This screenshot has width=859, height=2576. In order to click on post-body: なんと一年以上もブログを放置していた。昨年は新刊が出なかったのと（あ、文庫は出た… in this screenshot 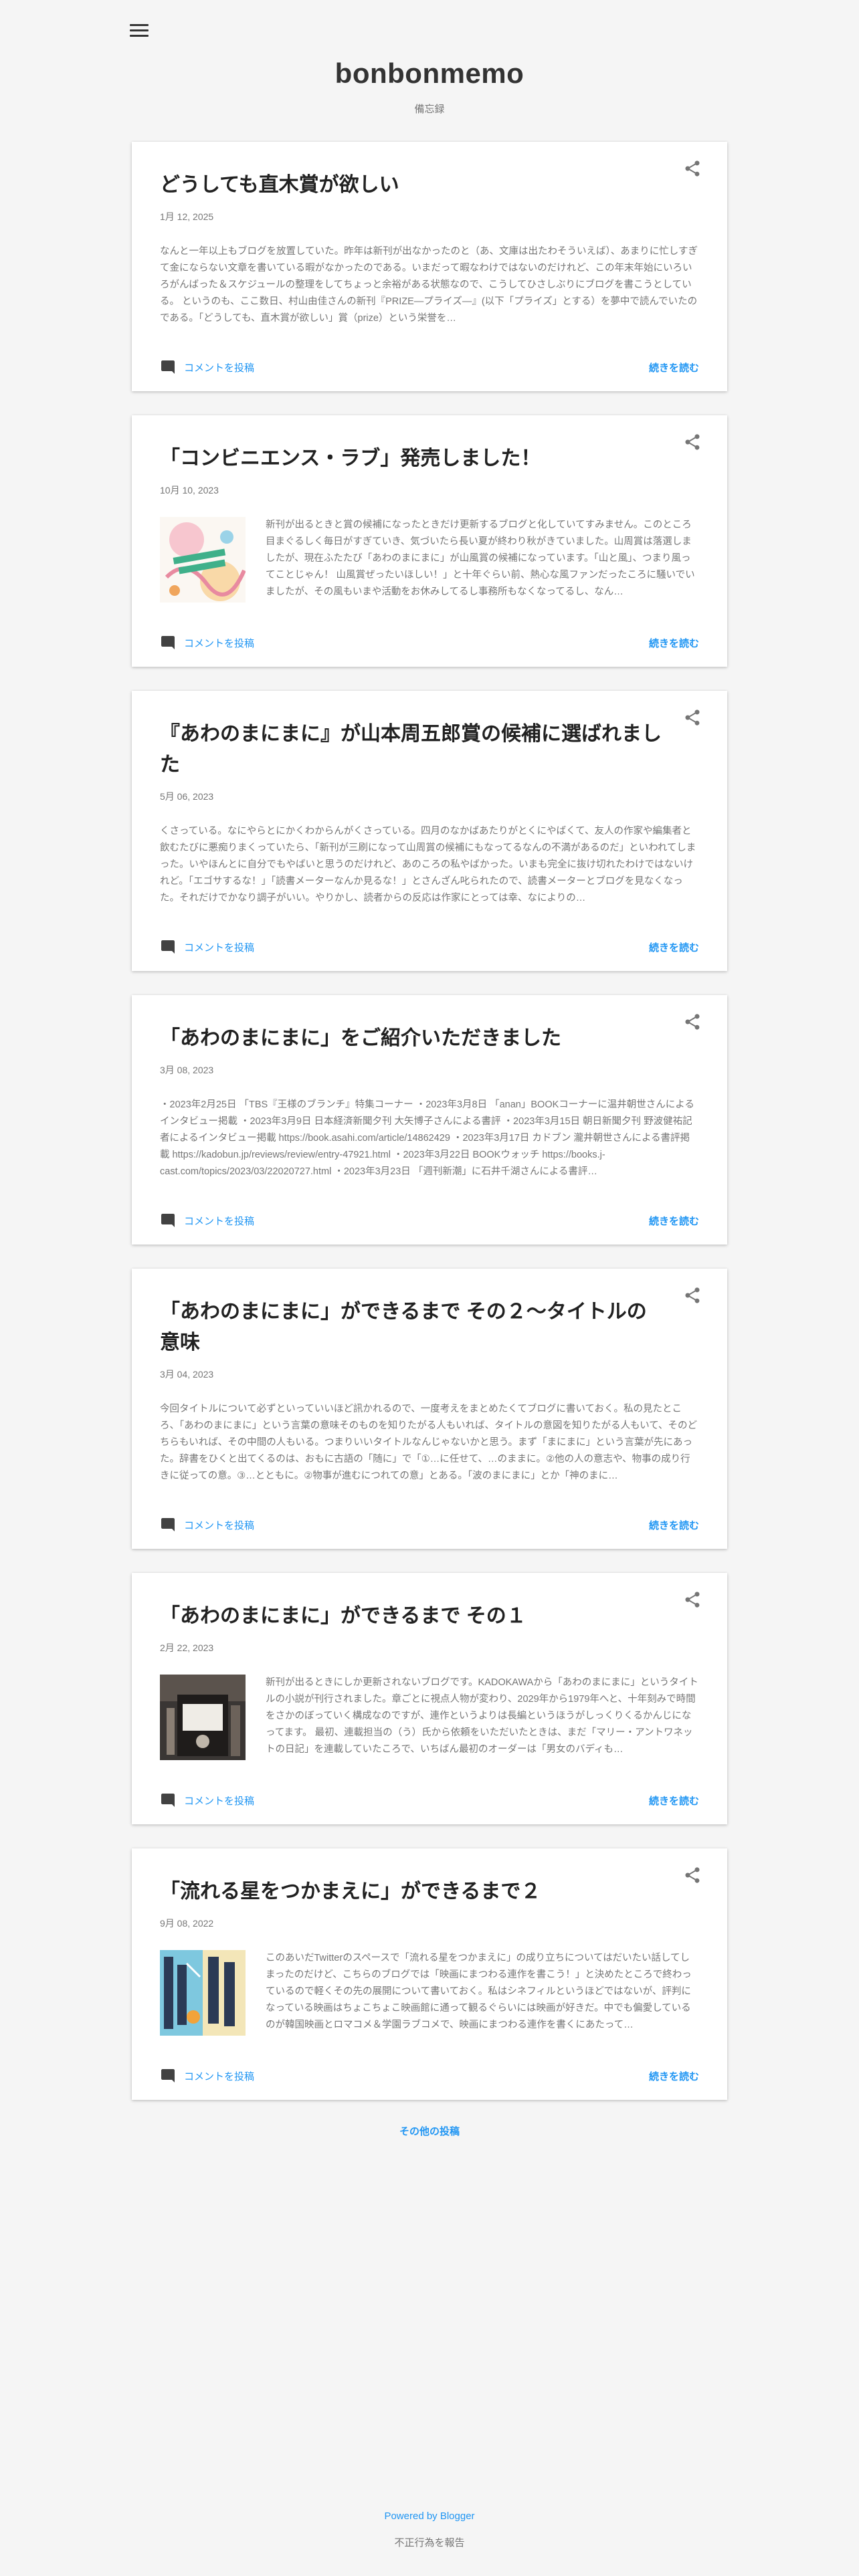, I will do `click(429, 285)`.